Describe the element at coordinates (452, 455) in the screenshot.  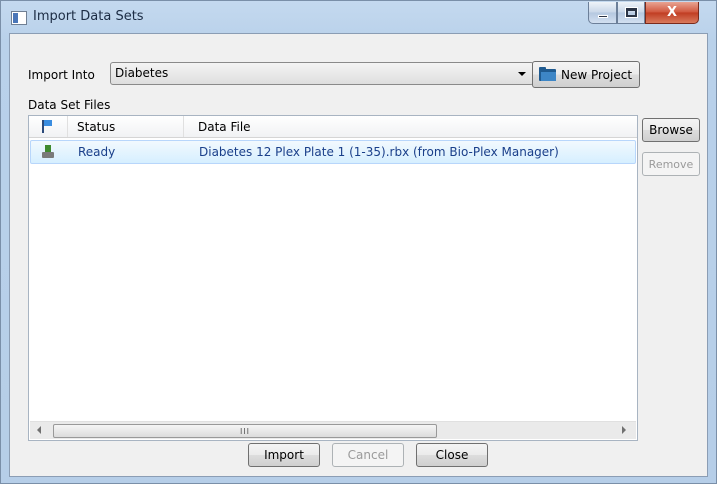
I see `close-button: Close` at that location.